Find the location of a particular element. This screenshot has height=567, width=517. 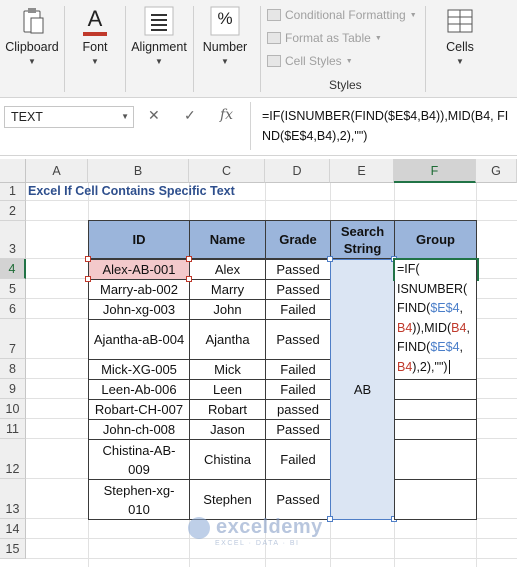

format-as-table-button: Format as Table ▼ is located at coordinates (324, 38).